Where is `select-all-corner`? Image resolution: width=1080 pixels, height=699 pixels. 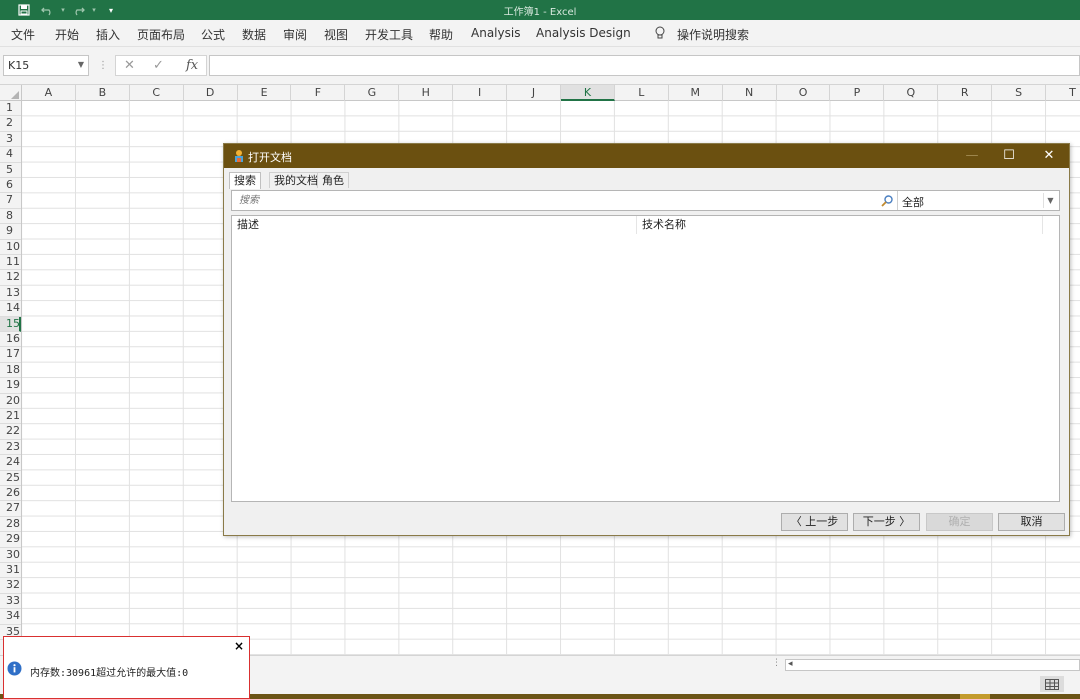
select-all-corner is located at coordinates (11, 93).